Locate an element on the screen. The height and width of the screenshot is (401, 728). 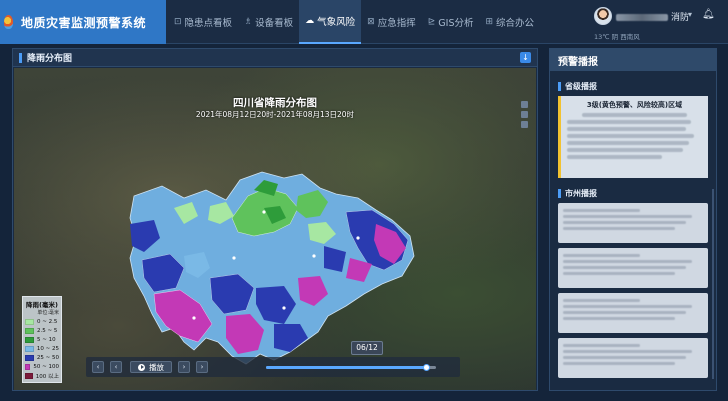
warning-panel-title: 预警播报 is located at coordinates (633, 60).